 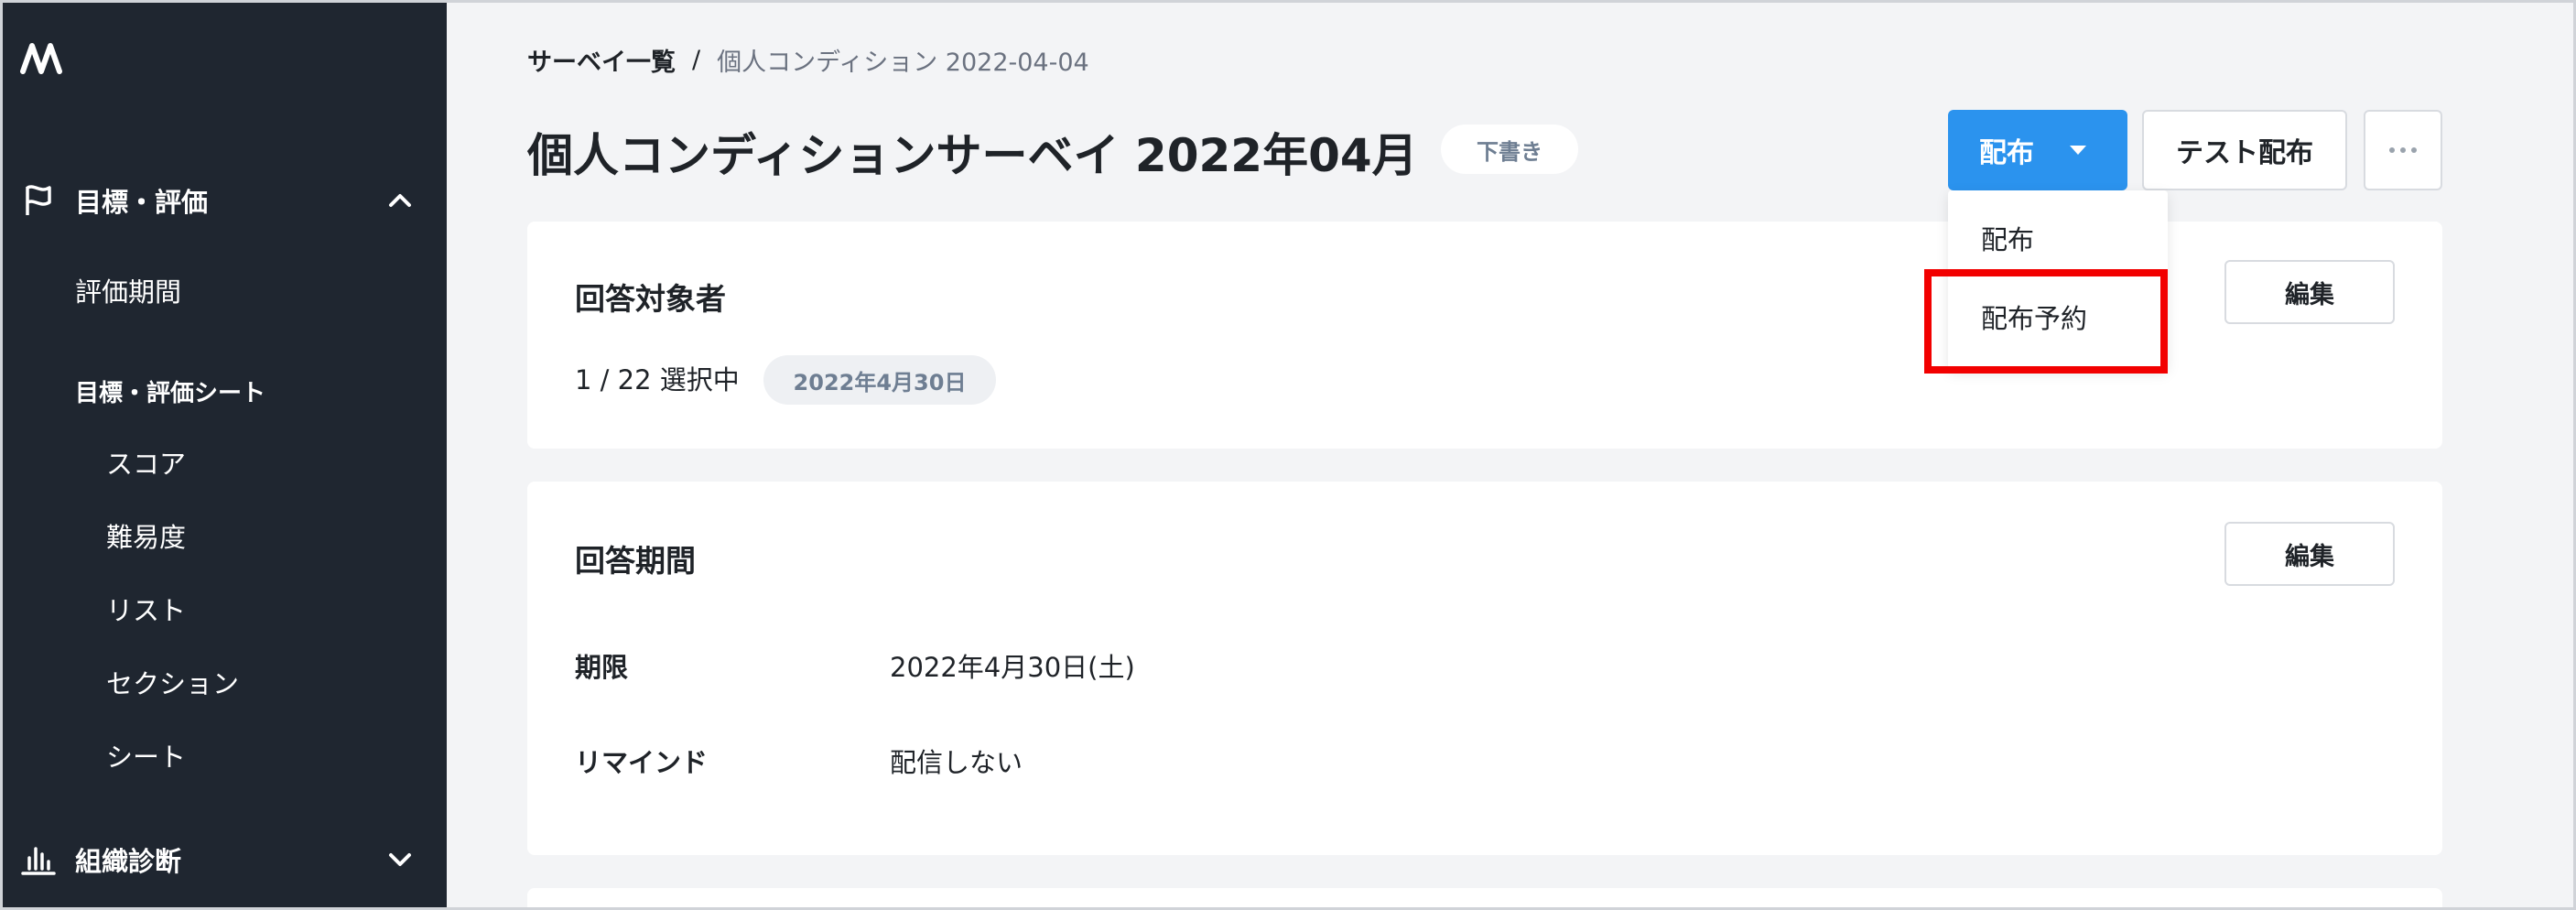 What do you see at coordinates (973, 155) in the screenshot?
I see `page-title: 個人コンディションサーベイ 2022年04月` at bounding box center [973, 155].